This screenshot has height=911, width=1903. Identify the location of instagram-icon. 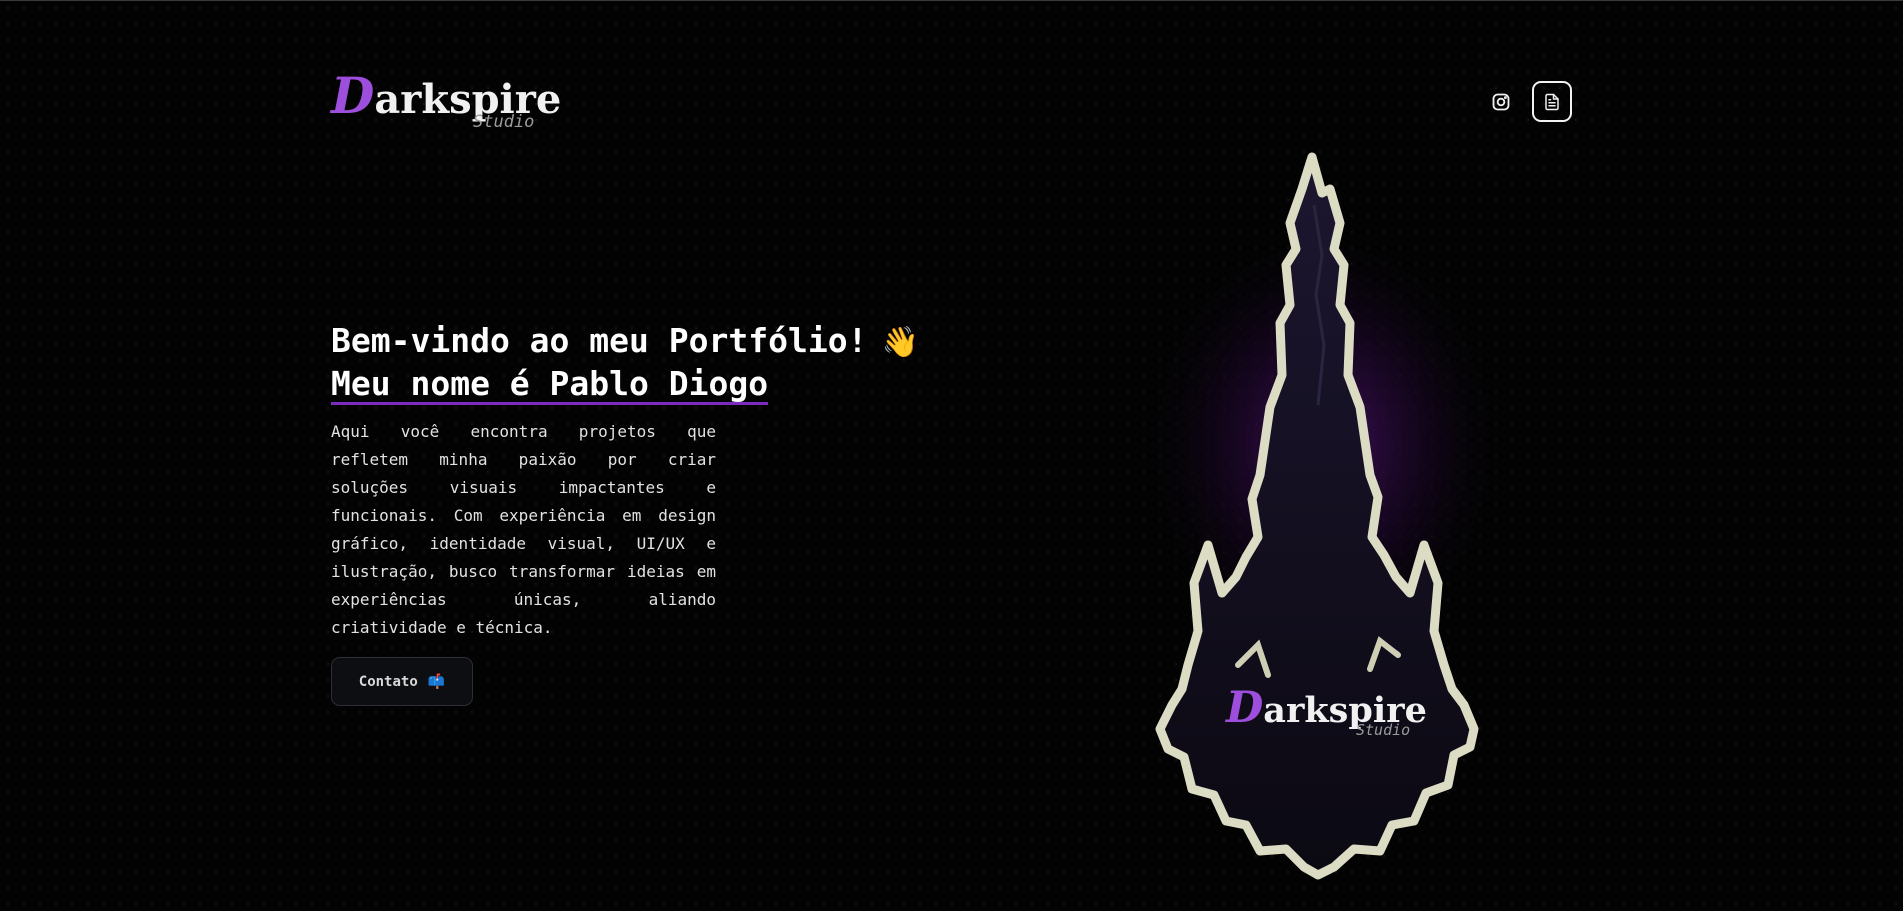
(1501, 102).